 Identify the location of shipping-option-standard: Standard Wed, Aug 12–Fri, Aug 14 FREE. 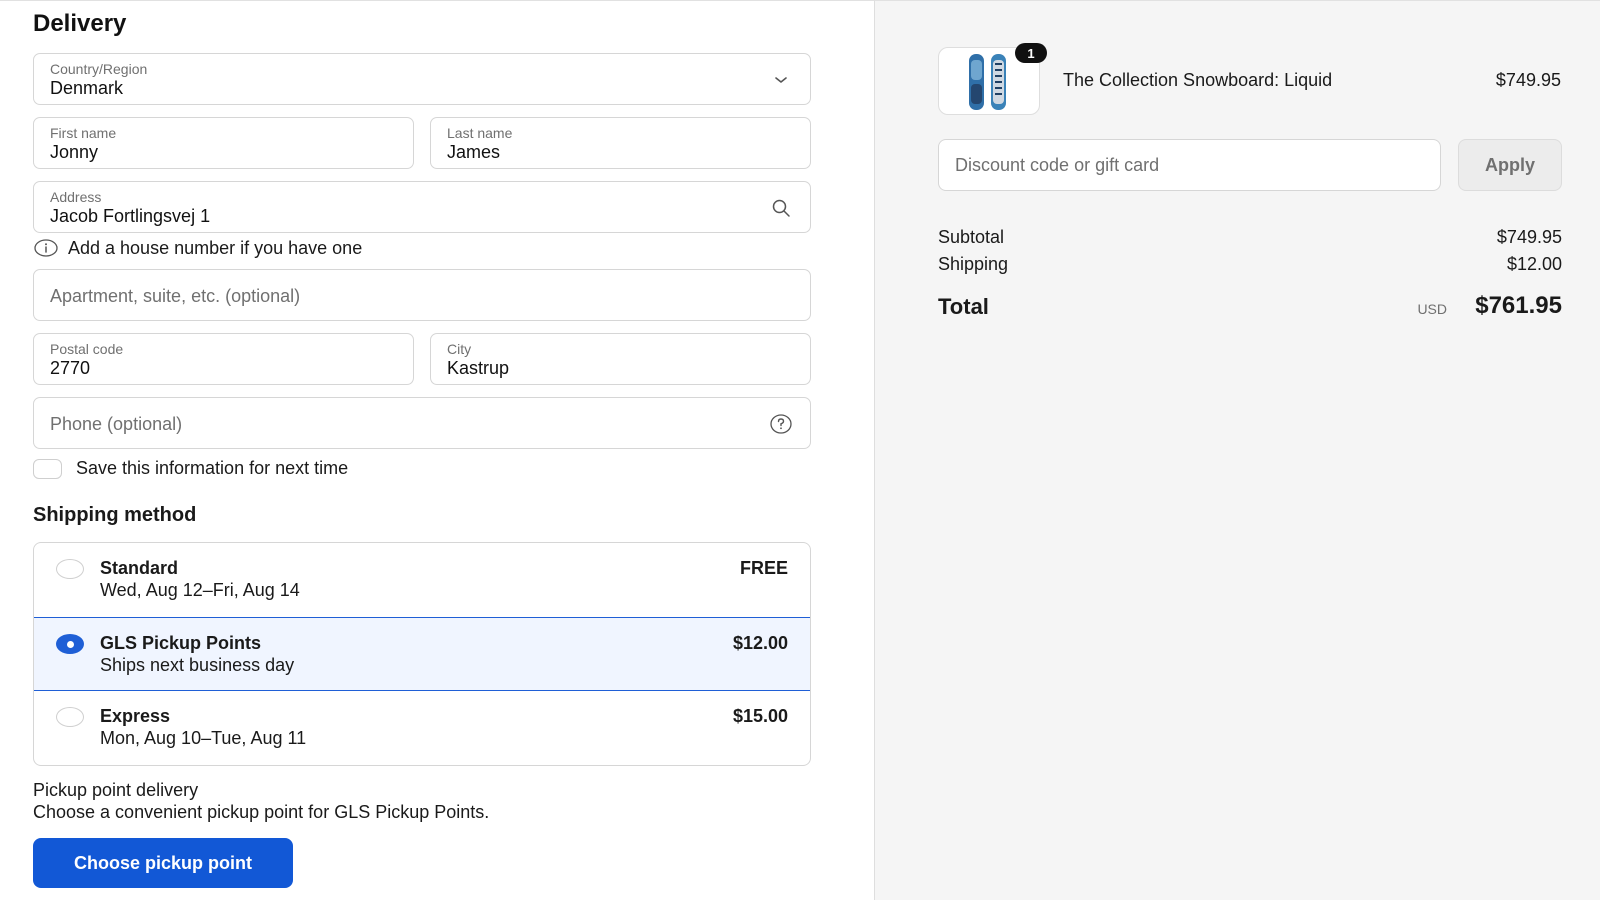
(422, 580).